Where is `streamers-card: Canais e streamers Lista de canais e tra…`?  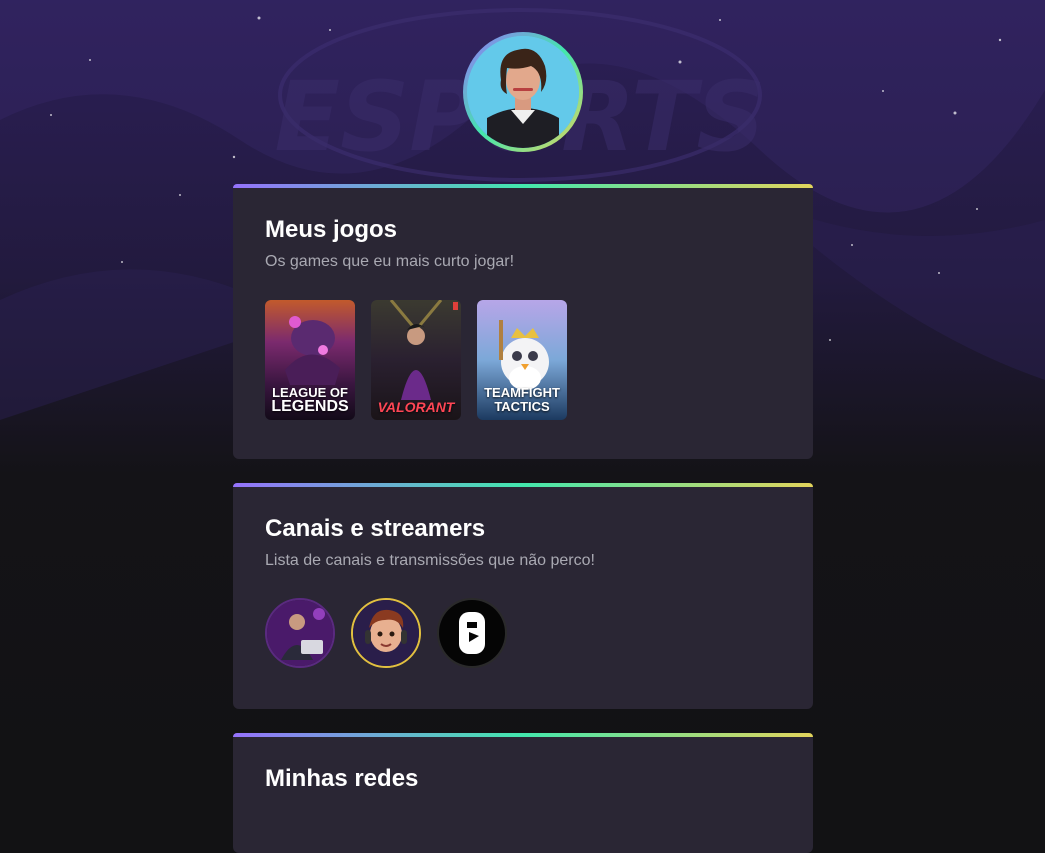
streamers-card: Canais e streamers Lista de canais e tra… is located at coordinates (523, 596).